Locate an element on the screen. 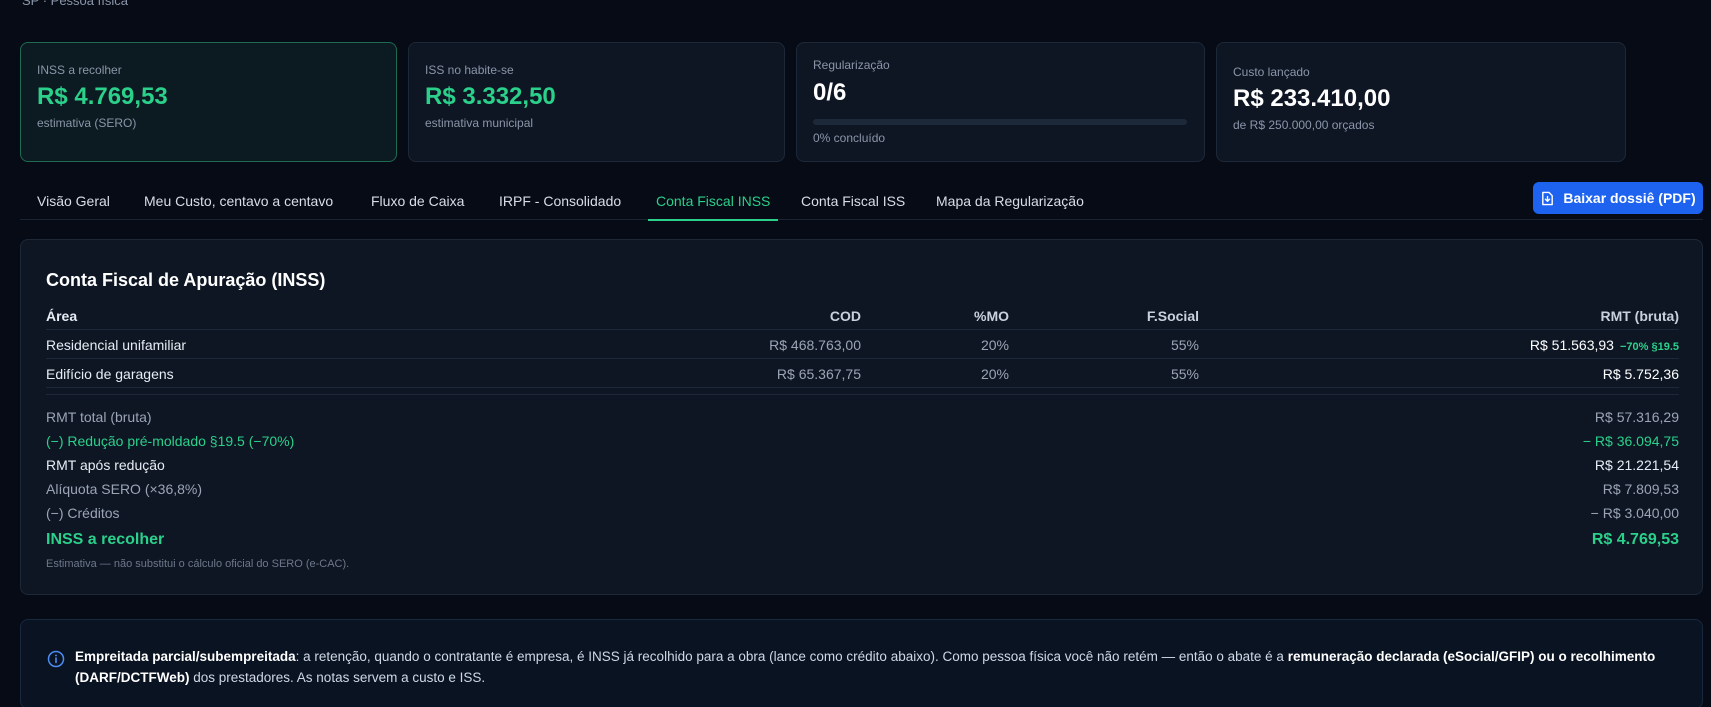  summary-row: Alíquota SERO (×36,8%) R$ 7.809,53 is located at coordinates (862, 489).